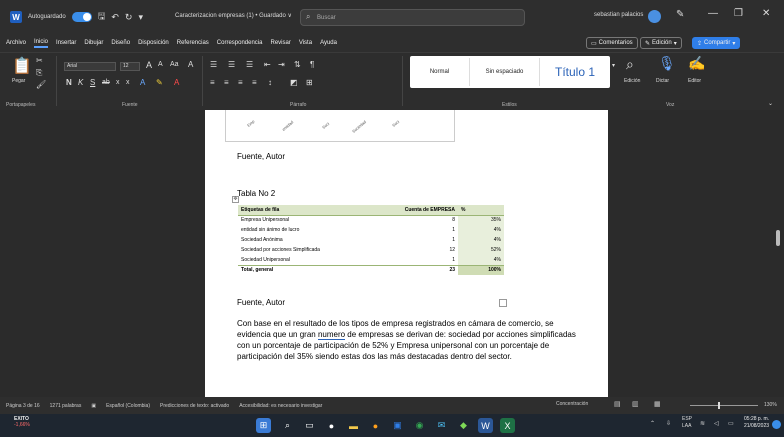  I want to click on vertical-scrollbar, so click(778, 255).